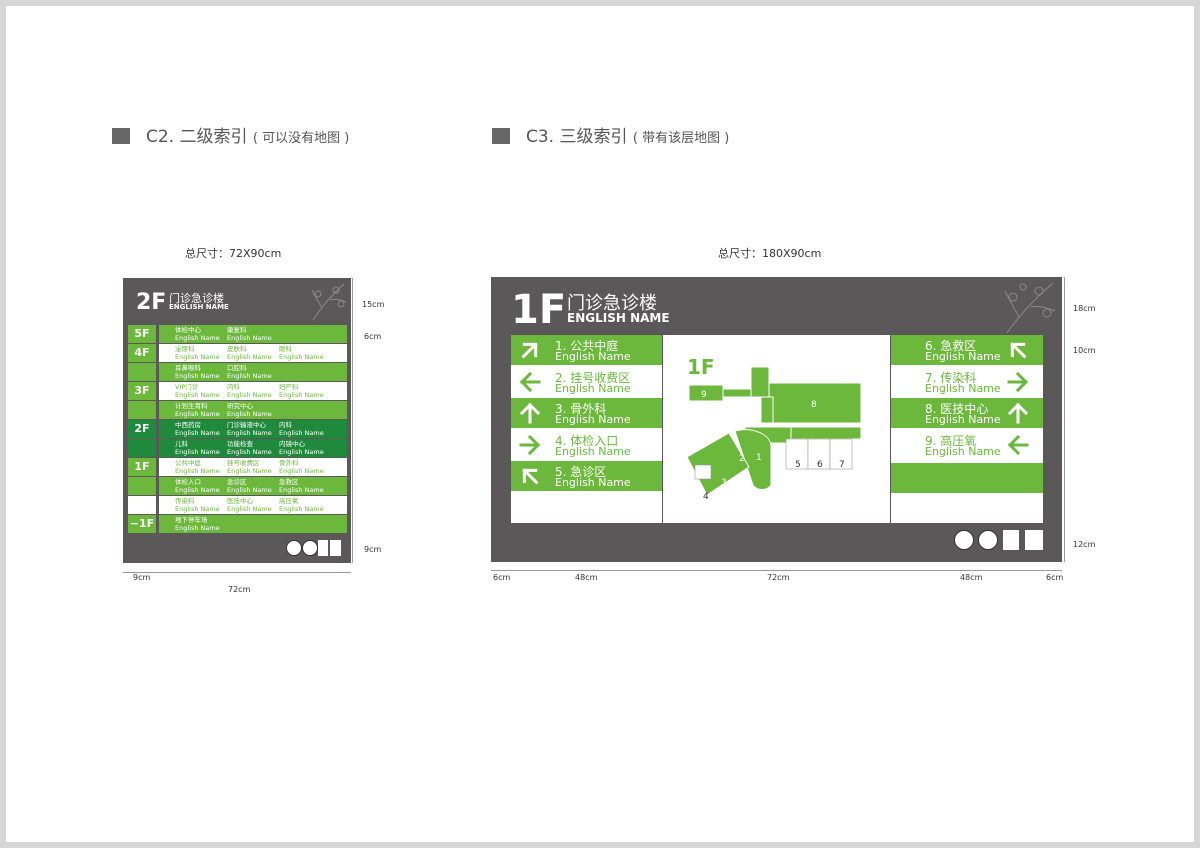 The height and width of the screenshot is (848, 1200). What do you see at coordinates (310, 548) in the screenshot?
I see `no-pets-icon` at bounding box center [310, 548].